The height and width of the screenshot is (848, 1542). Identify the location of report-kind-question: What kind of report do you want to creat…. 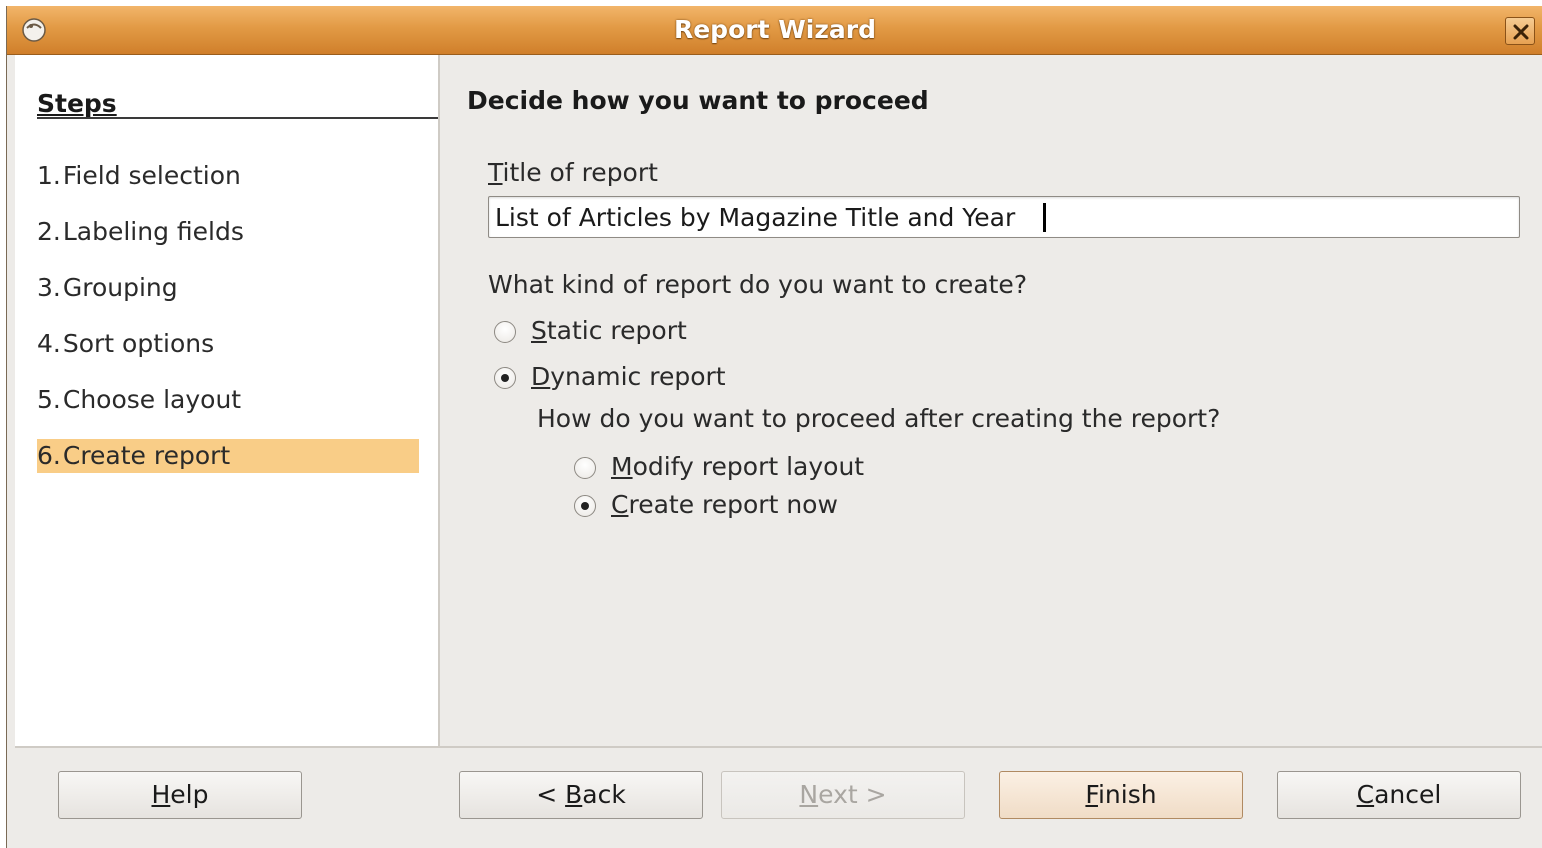
(758, 284).